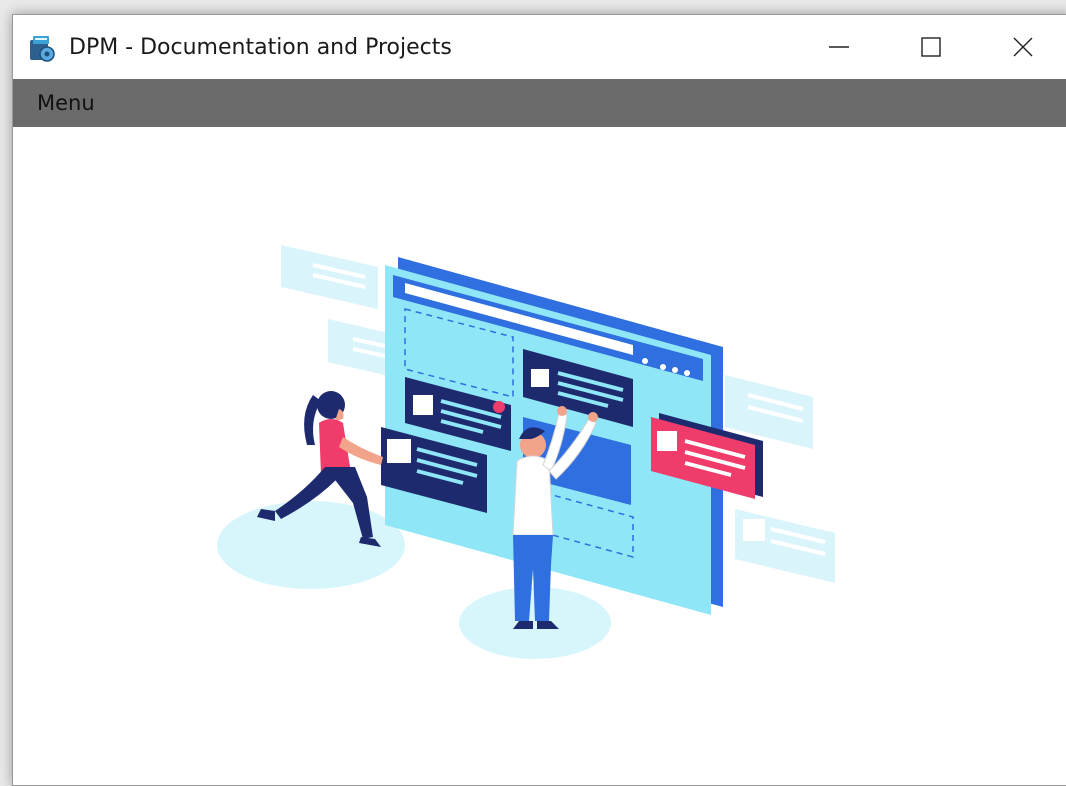 This screenshot has width=1066, height=786. What do you see at coordinates (539, 103) in the screenshot?
I see `menu-bar: Menu` at bounding box center [539, 103].